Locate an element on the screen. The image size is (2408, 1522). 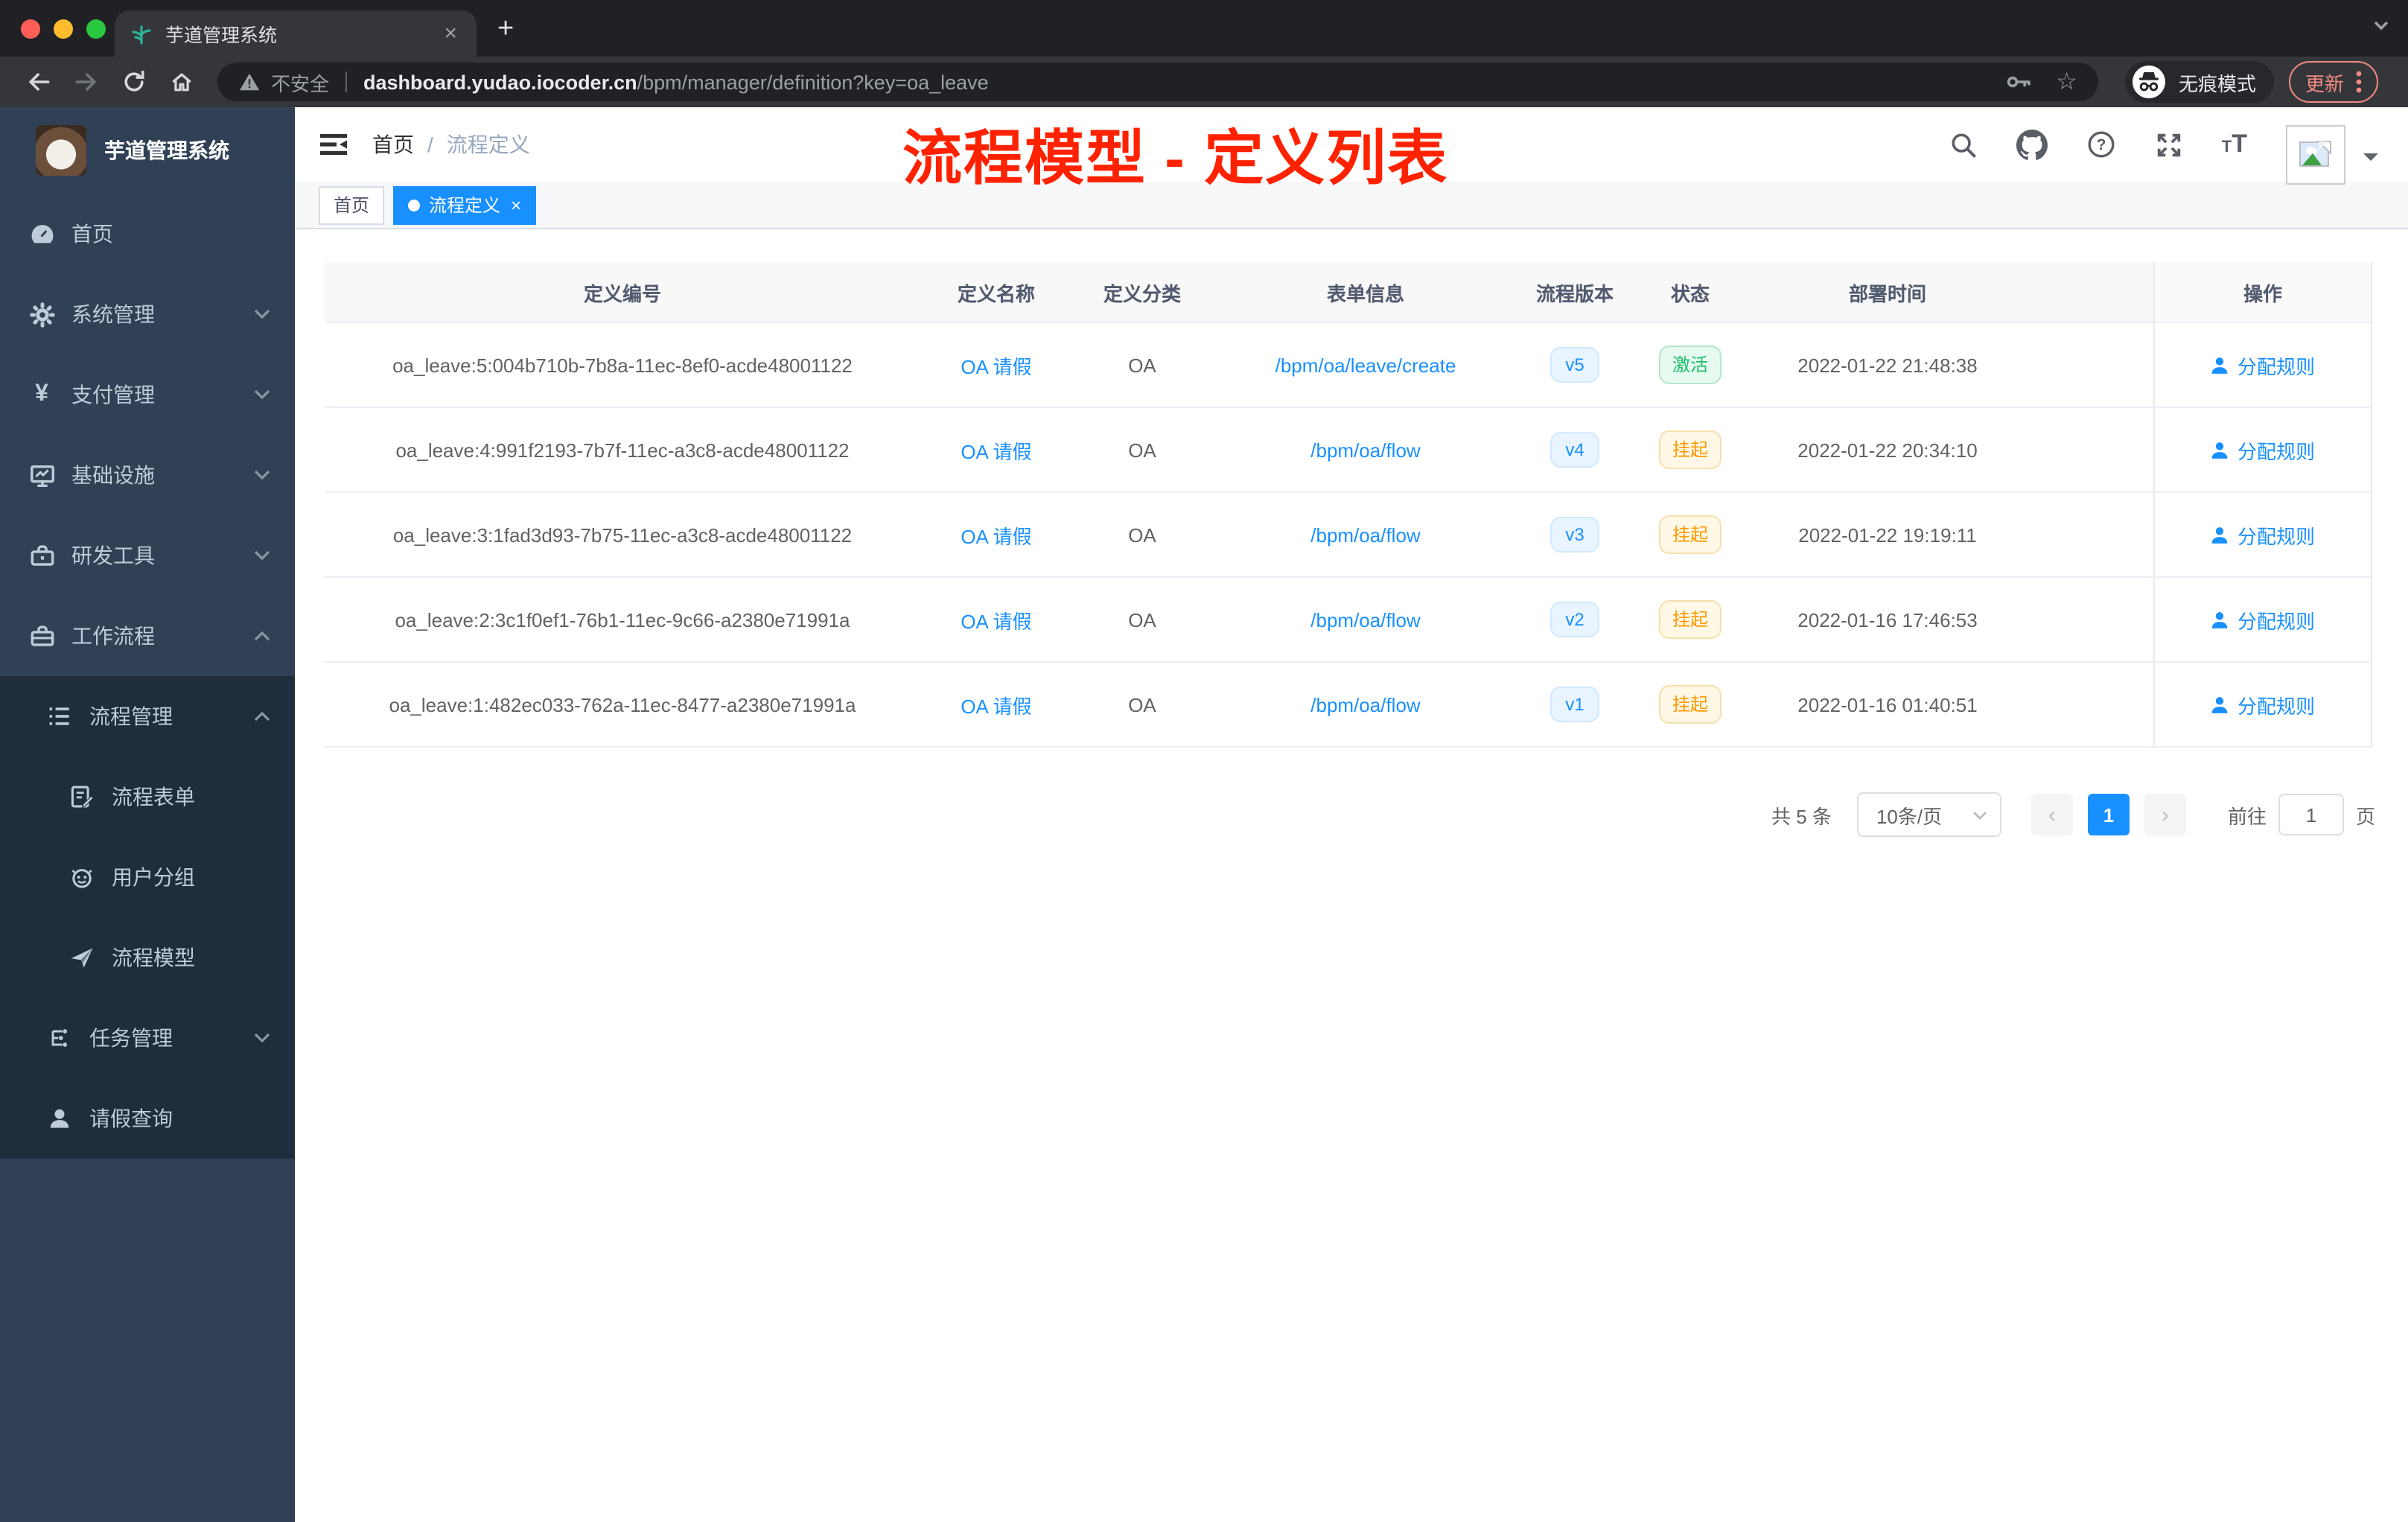
back-icon is located at coordinates (38, 82).